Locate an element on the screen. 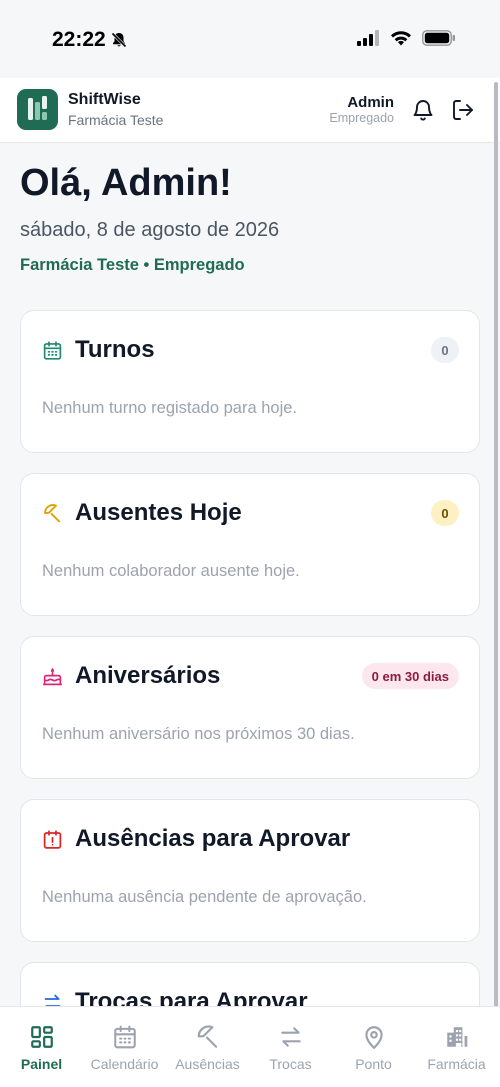 The height and width of the screenshot is (1087, 500). count-badge: 0 em 30 dias is located at coordinates (410, 676).